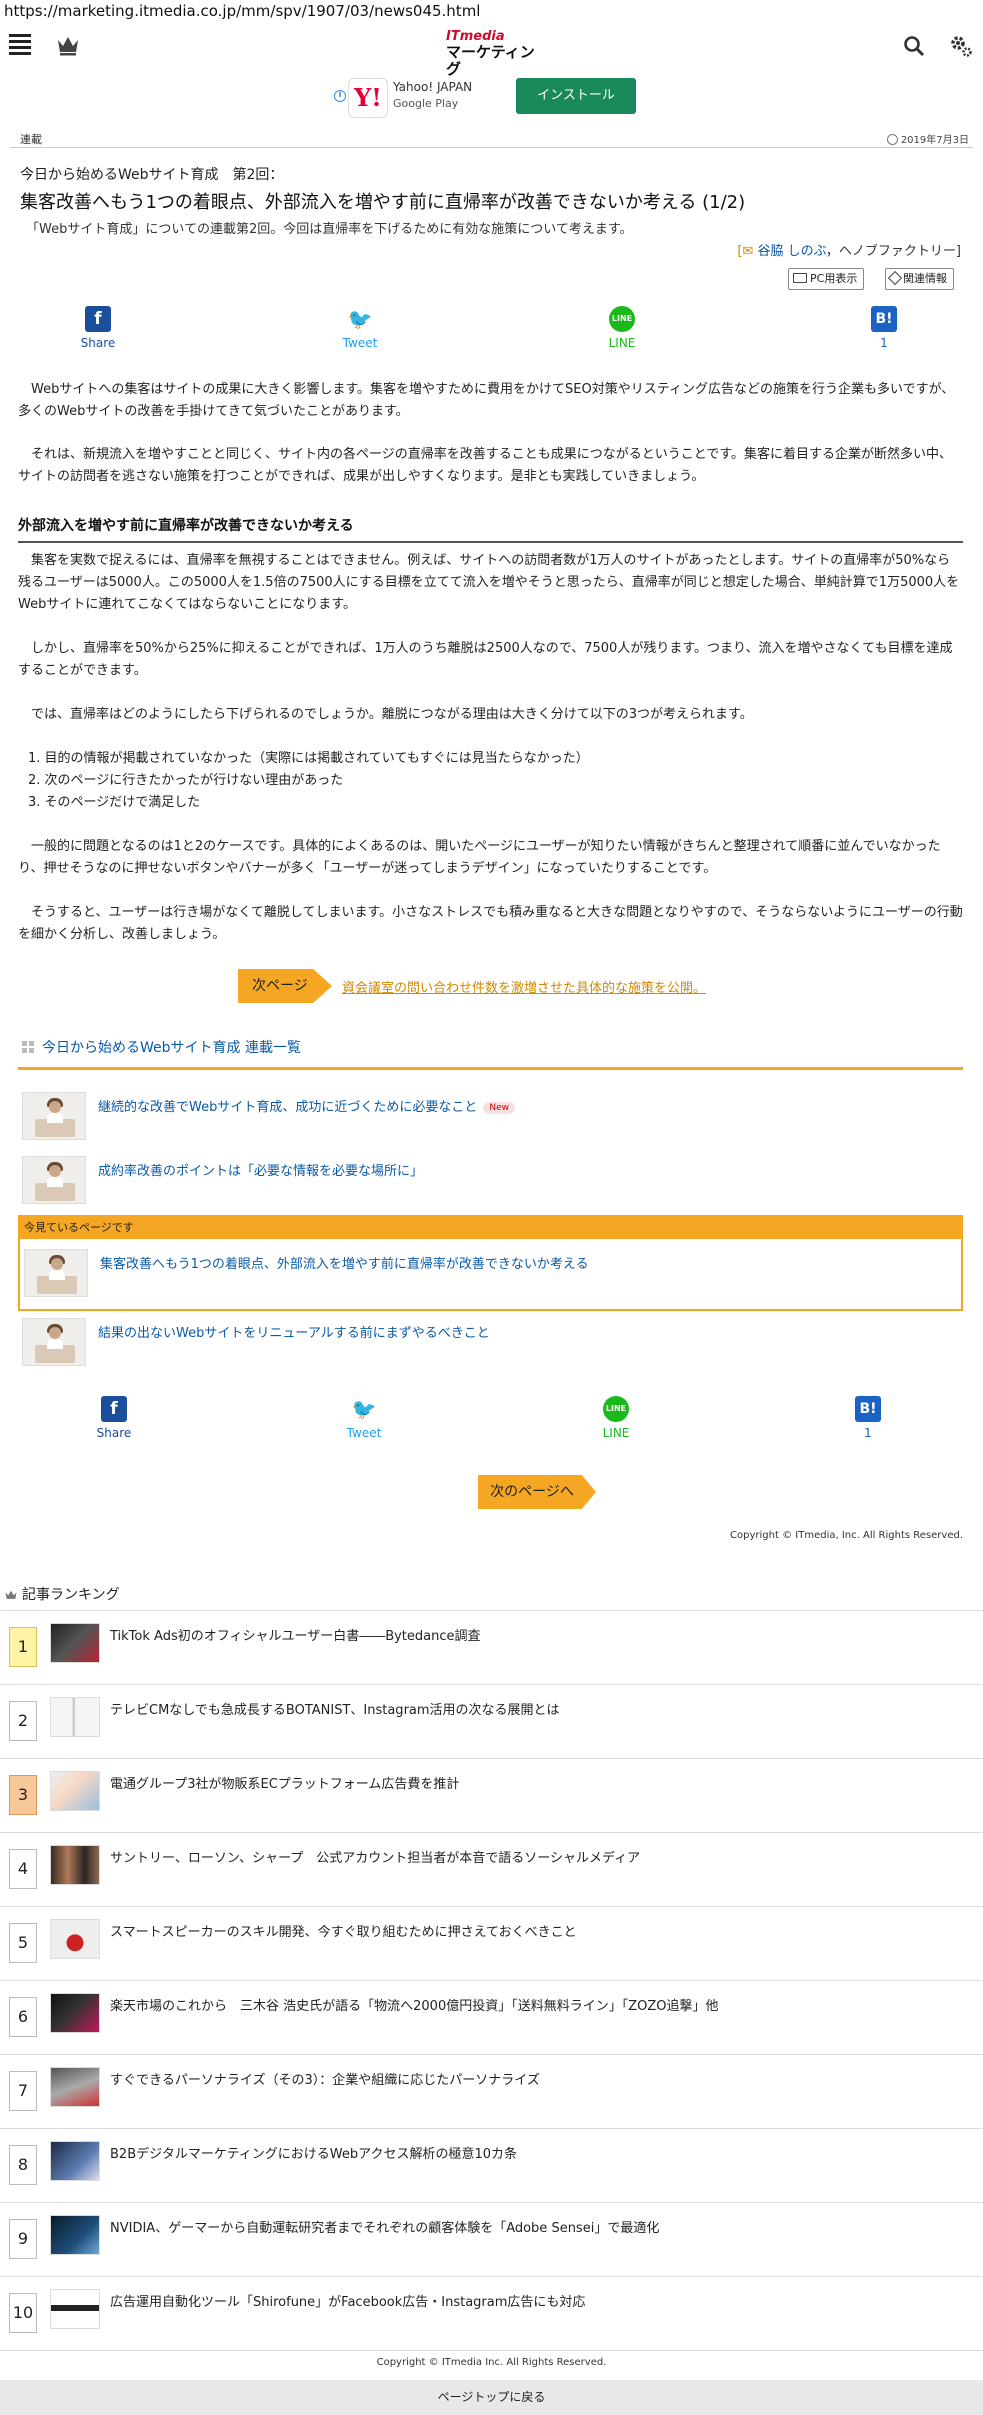 This screenshot has width=983, height=2415. Describe the element at coordinates (487, 1118) in the screenshot. I see `series-item: 継続的な改善でWebサイト育成、成功に近づくために必要なこと New` at that location.